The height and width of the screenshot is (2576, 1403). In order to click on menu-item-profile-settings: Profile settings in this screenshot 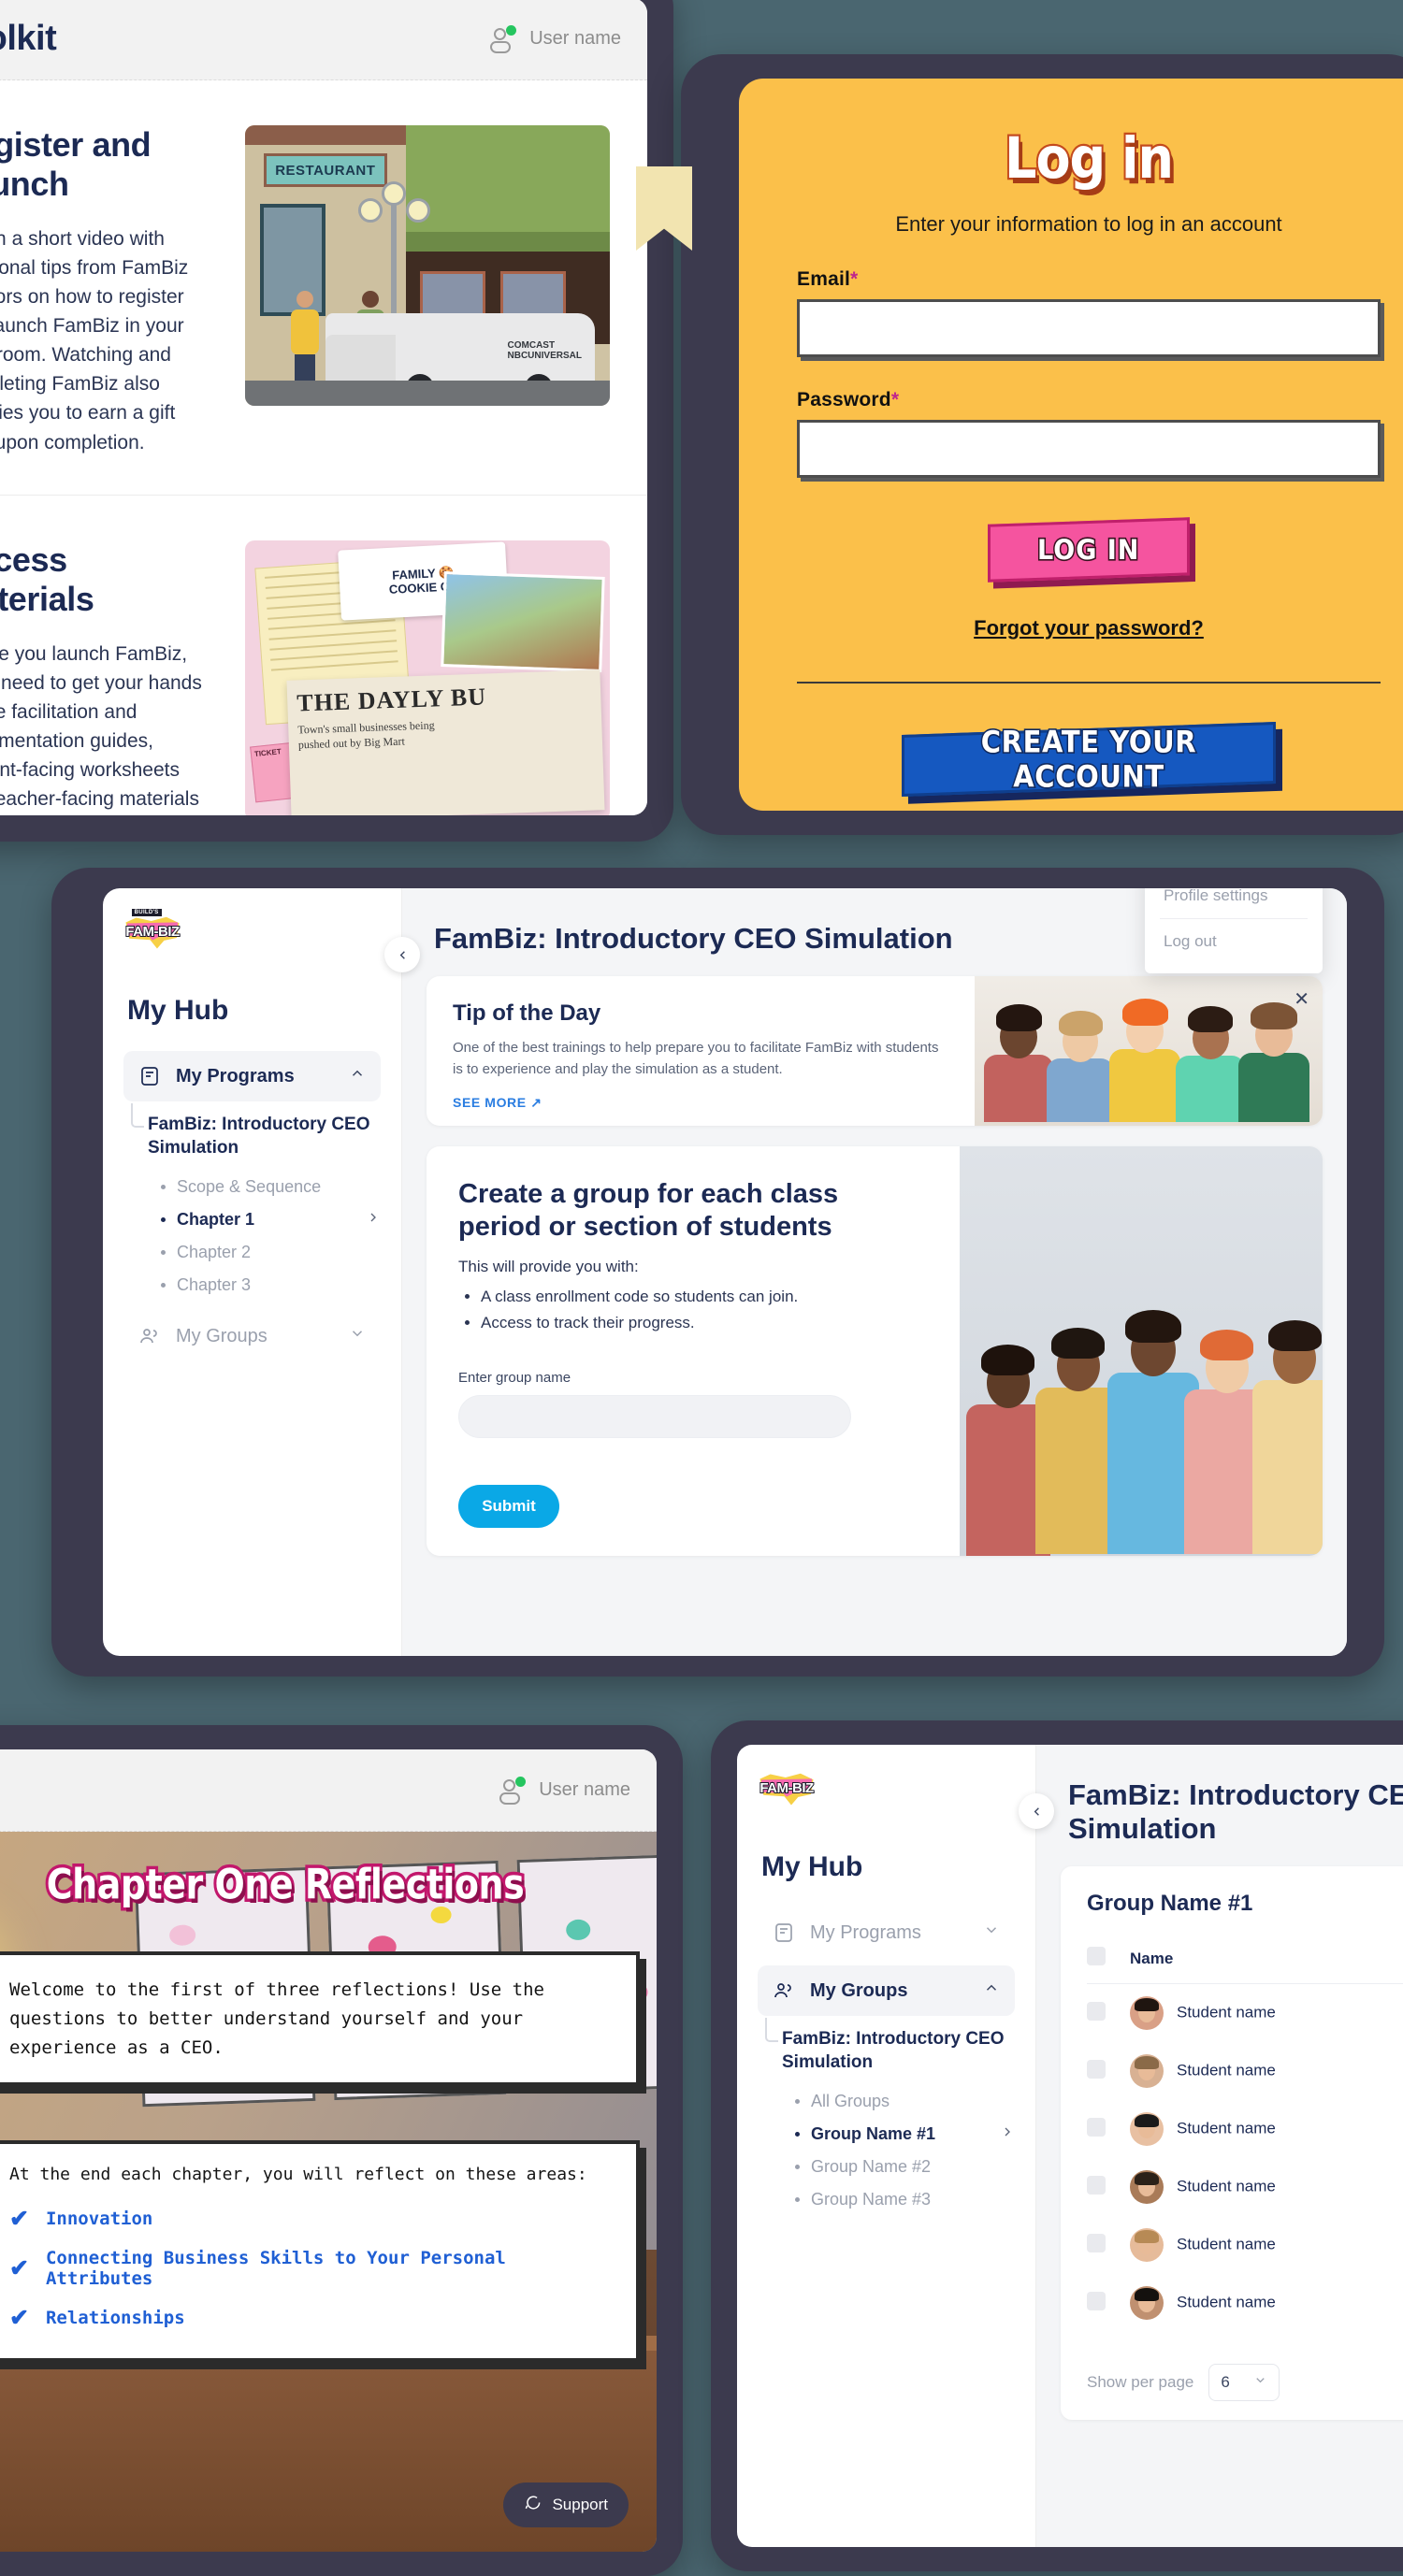, I will do `click(1234, 903)`.